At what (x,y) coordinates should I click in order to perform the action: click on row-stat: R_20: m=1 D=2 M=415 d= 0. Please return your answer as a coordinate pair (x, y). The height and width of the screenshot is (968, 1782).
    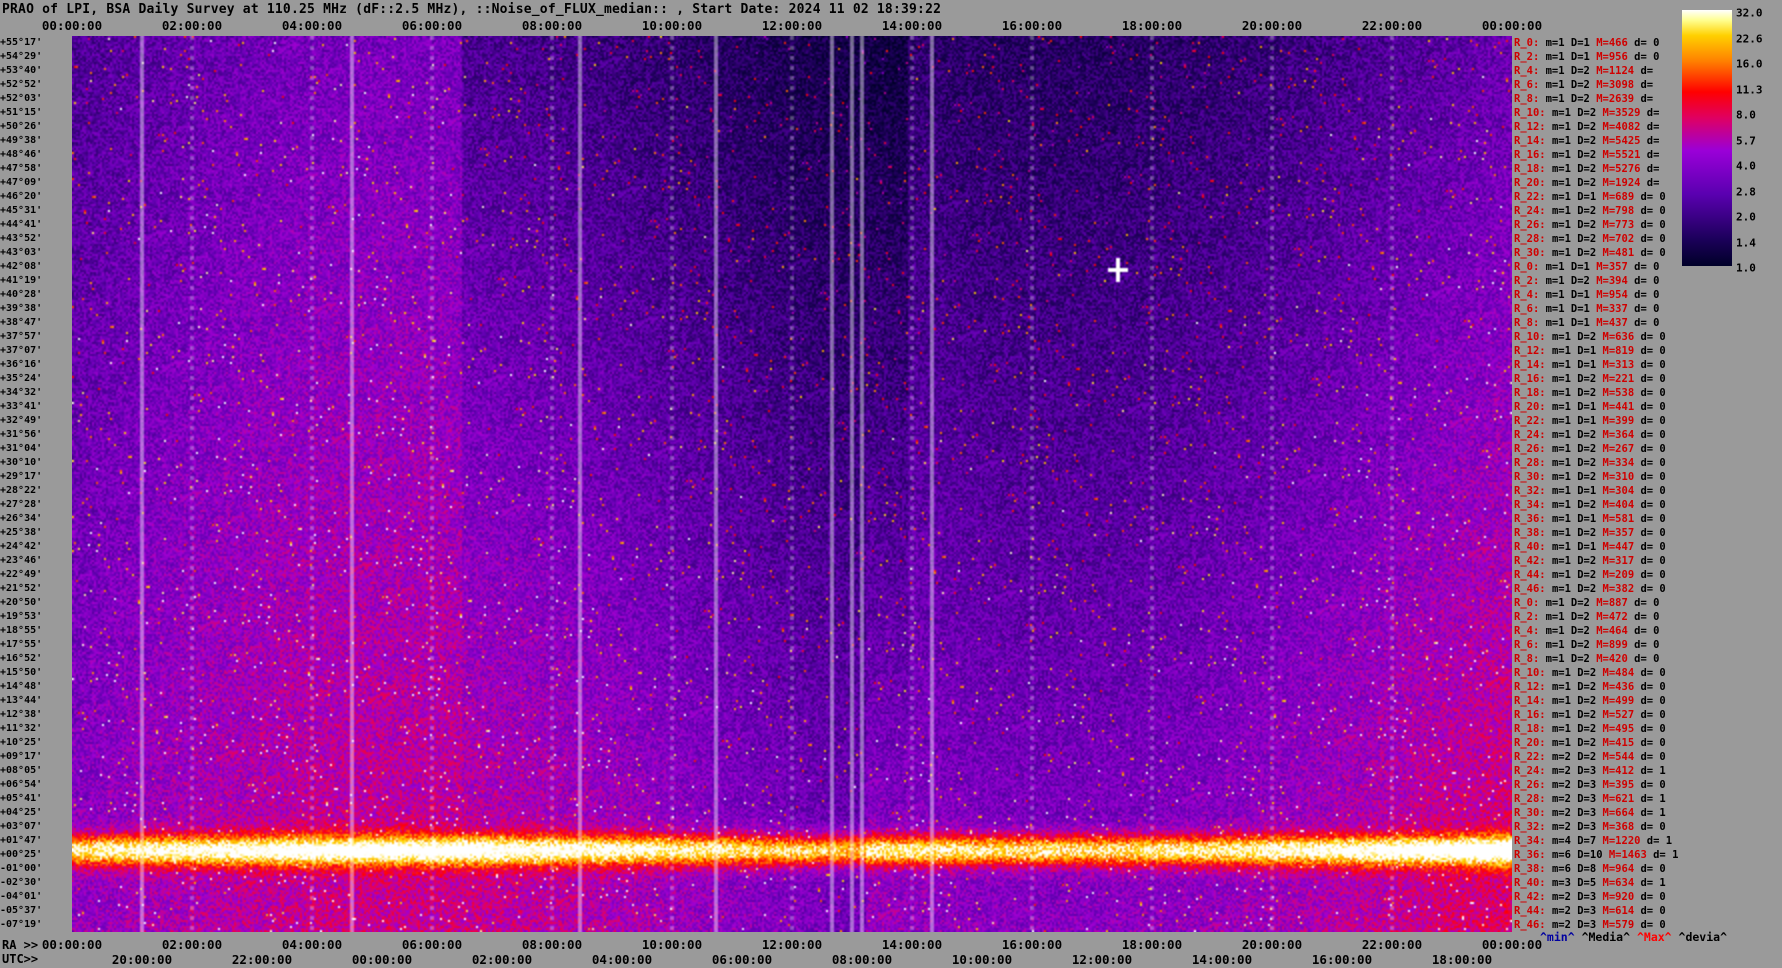
    Looking at the image, I should click on (1590, 743).